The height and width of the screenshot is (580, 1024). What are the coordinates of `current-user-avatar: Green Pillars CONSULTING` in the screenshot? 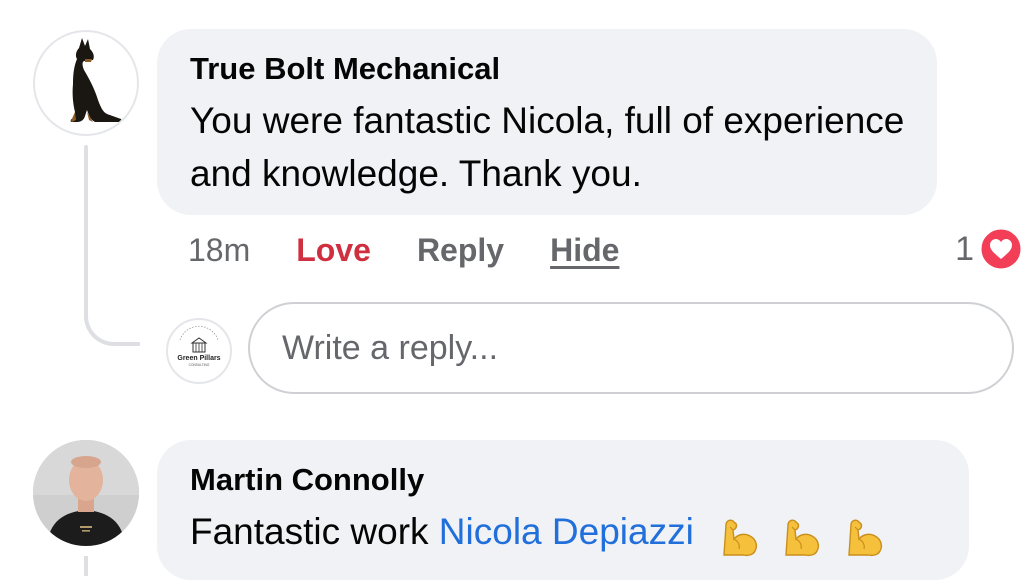 It's located at (199, 351).